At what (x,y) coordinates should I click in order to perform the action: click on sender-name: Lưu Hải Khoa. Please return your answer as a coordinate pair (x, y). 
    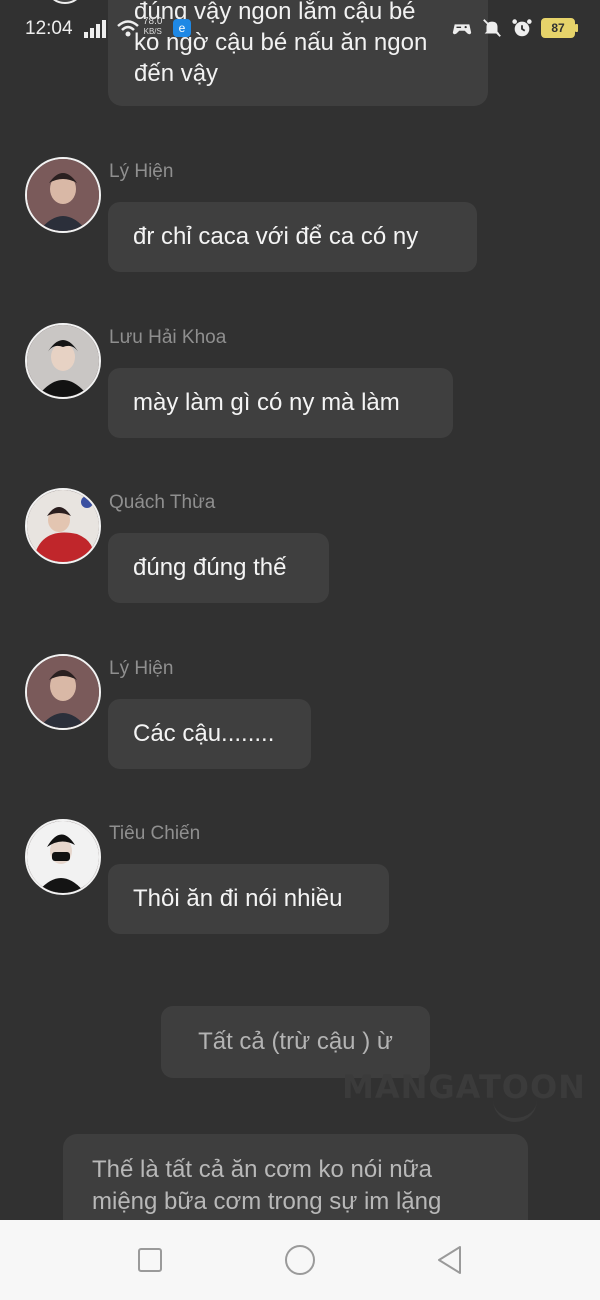
    Looking at the image, I should click on (168, 337).